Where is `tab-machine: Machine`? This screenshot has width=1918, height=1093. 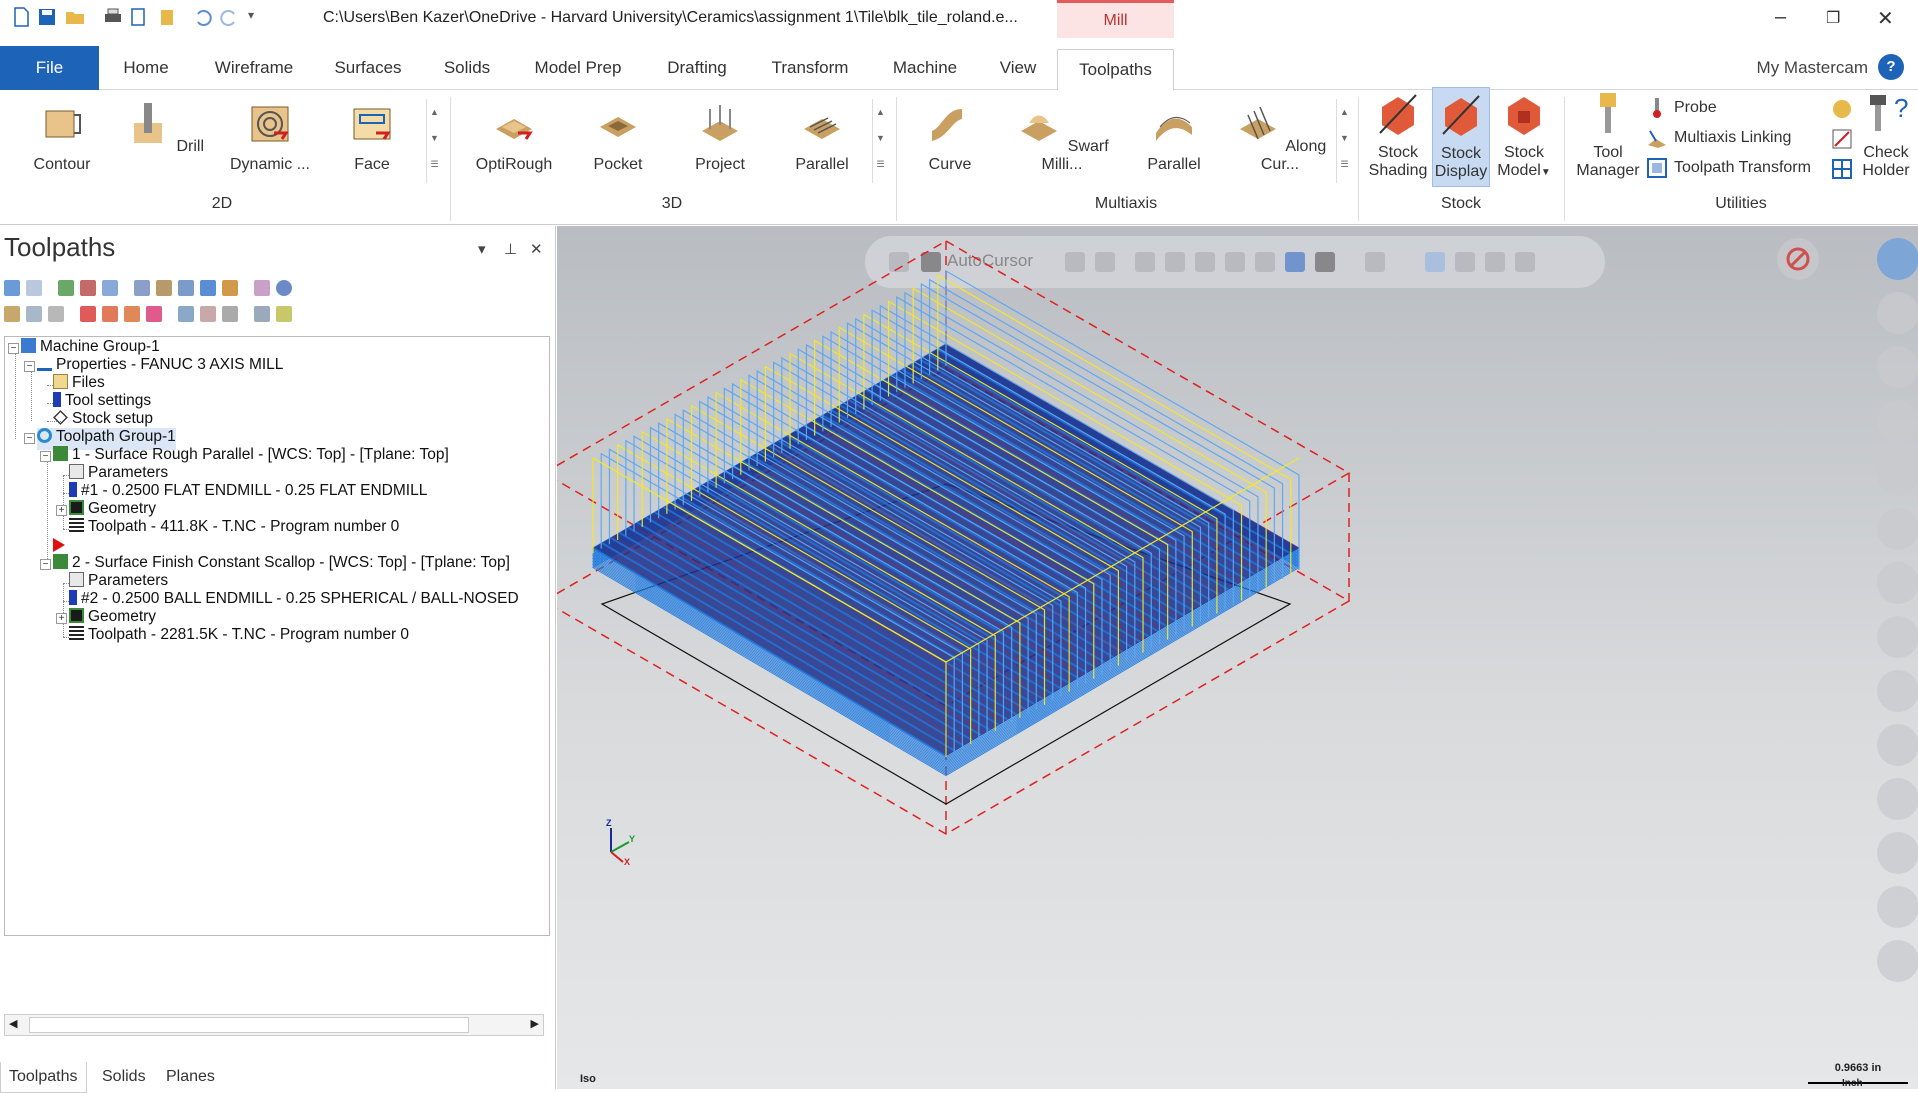 tab-machine: Machine is located at coordinates (925, 68).